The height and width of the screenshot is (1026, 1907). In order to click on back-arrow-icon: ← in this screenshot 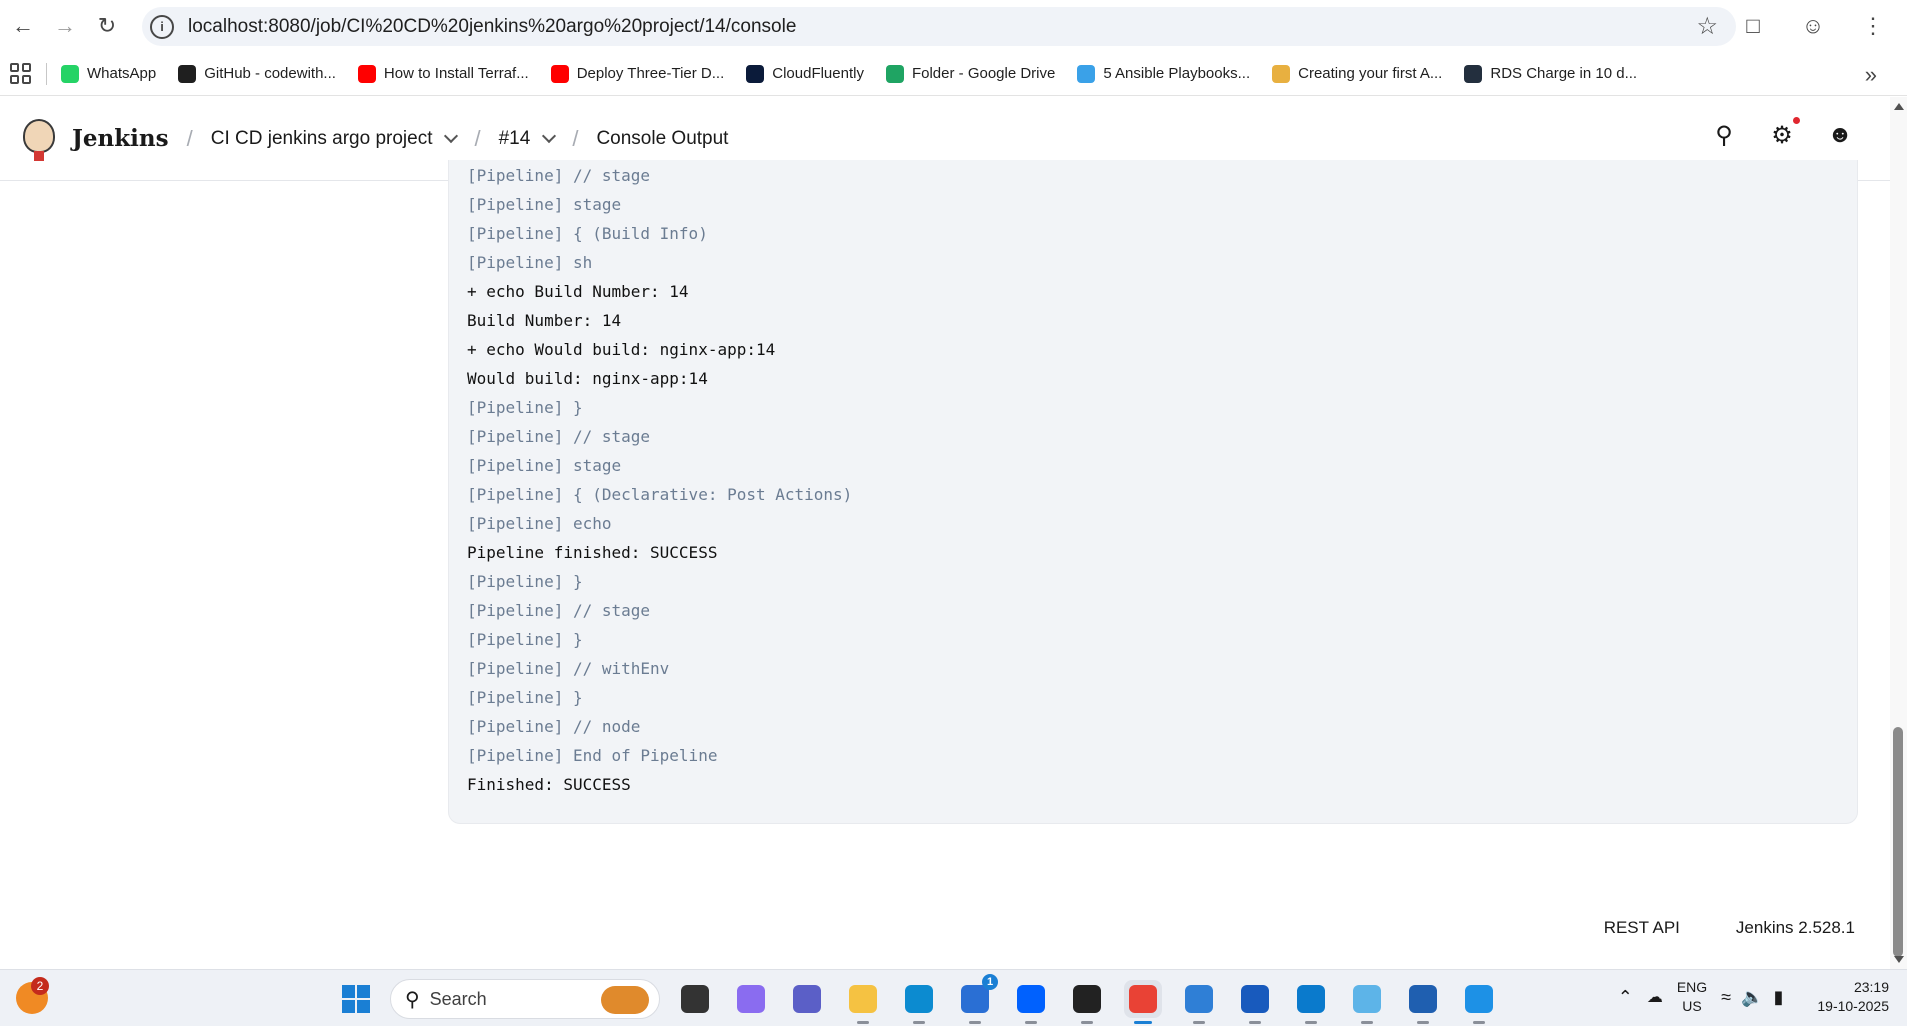, I will do `click(23, 26)`.